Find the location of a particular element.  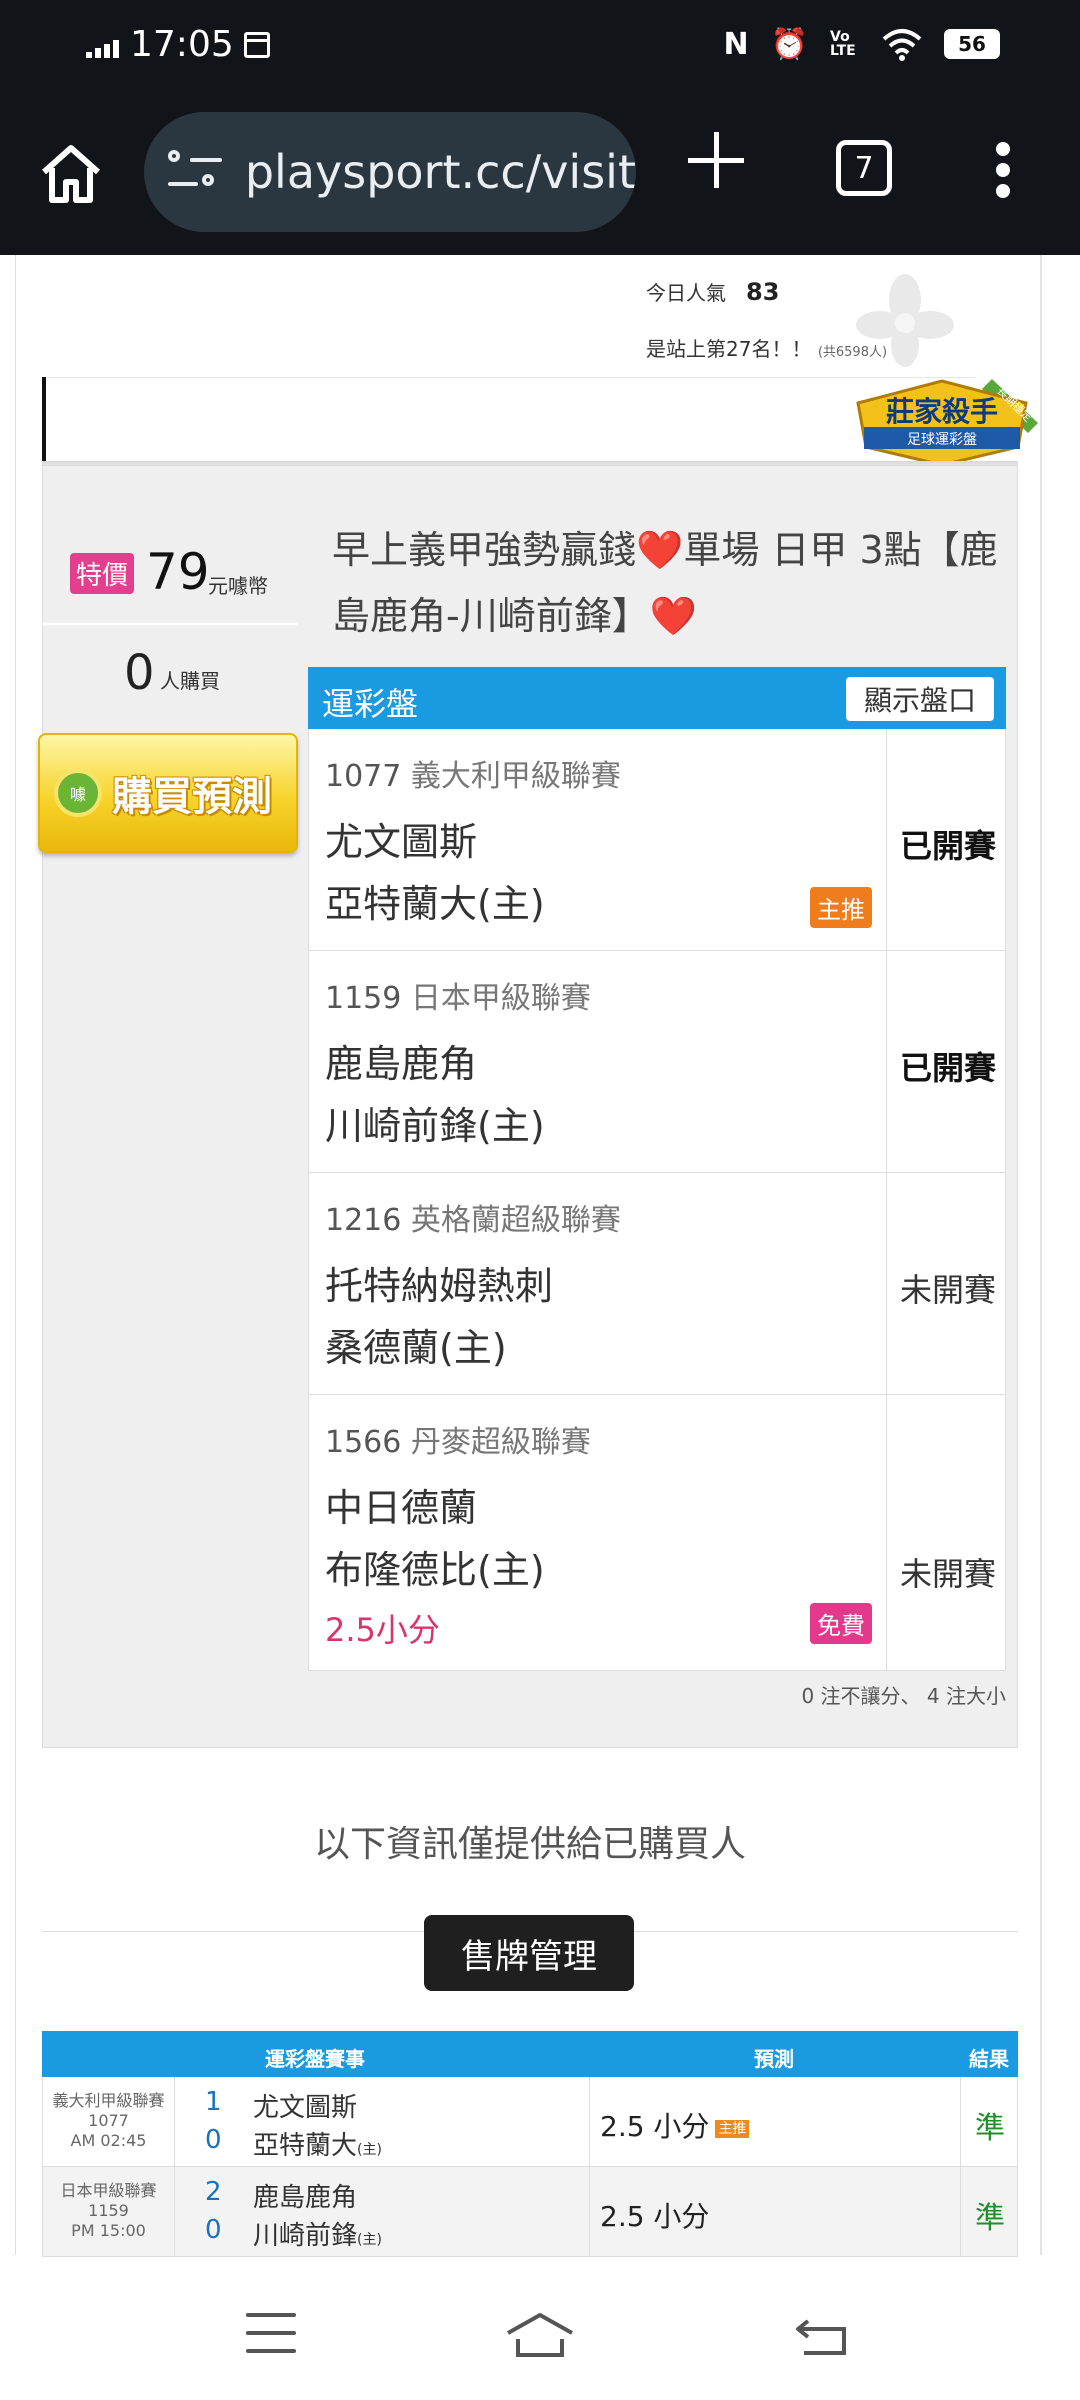

show-odds-button: 顯示盤口 is located at coordinates (920, 699).